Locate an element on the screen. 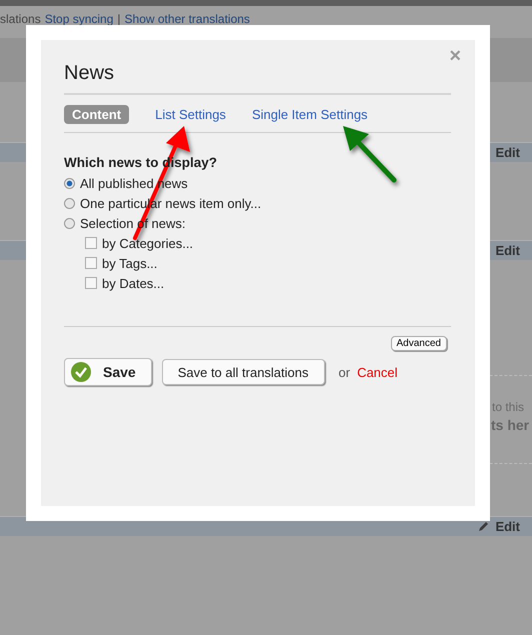 This screenshot has width=532, height=635. check-icon is located at coordinates (81, 372).